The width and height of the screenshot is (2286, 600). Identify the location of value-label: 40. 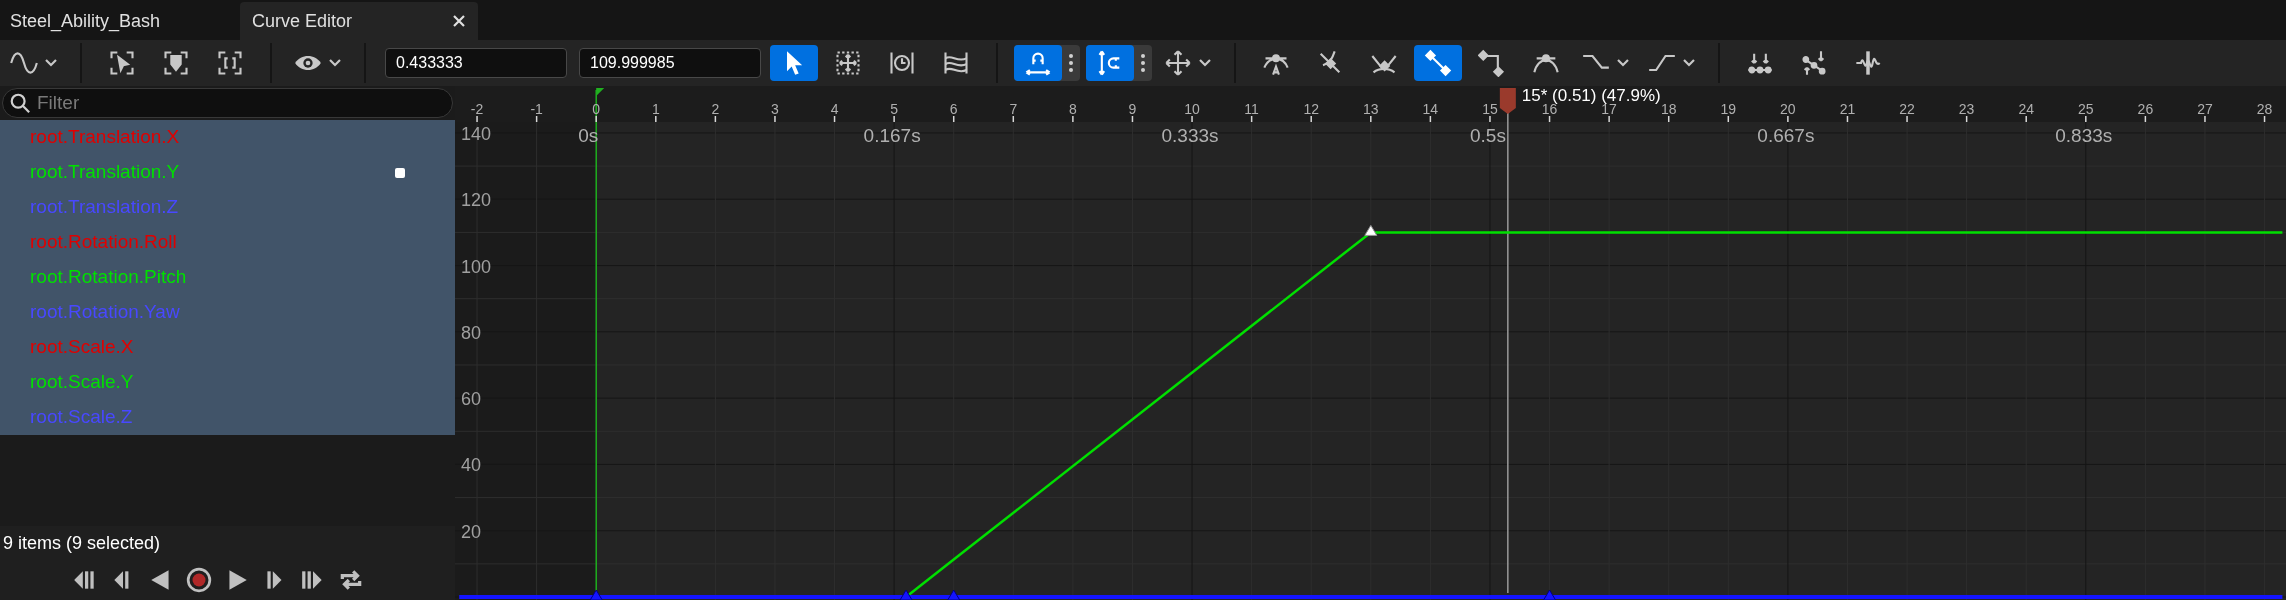
(471, 465).